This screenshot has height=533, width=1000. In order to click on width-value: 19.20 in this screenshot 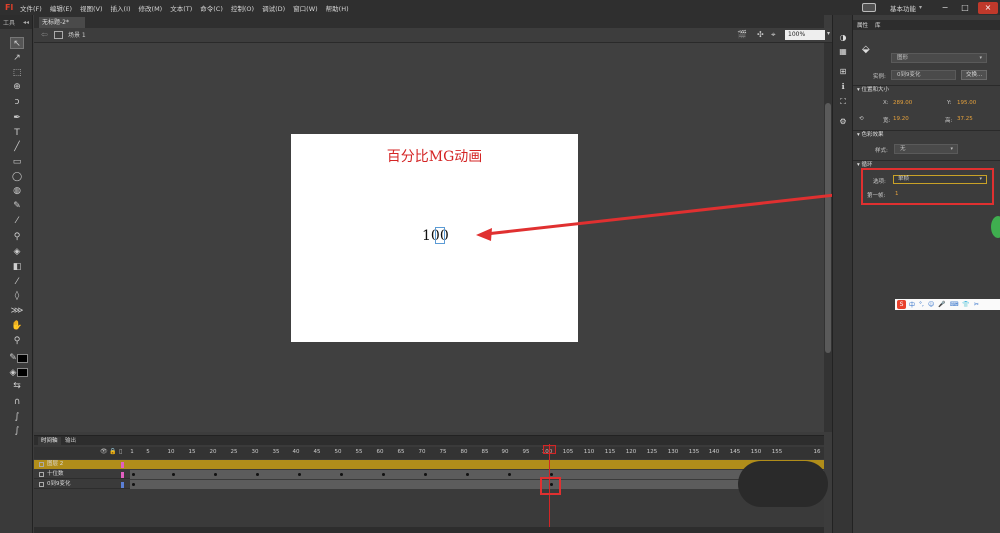, I will do `click(901, 119)`.